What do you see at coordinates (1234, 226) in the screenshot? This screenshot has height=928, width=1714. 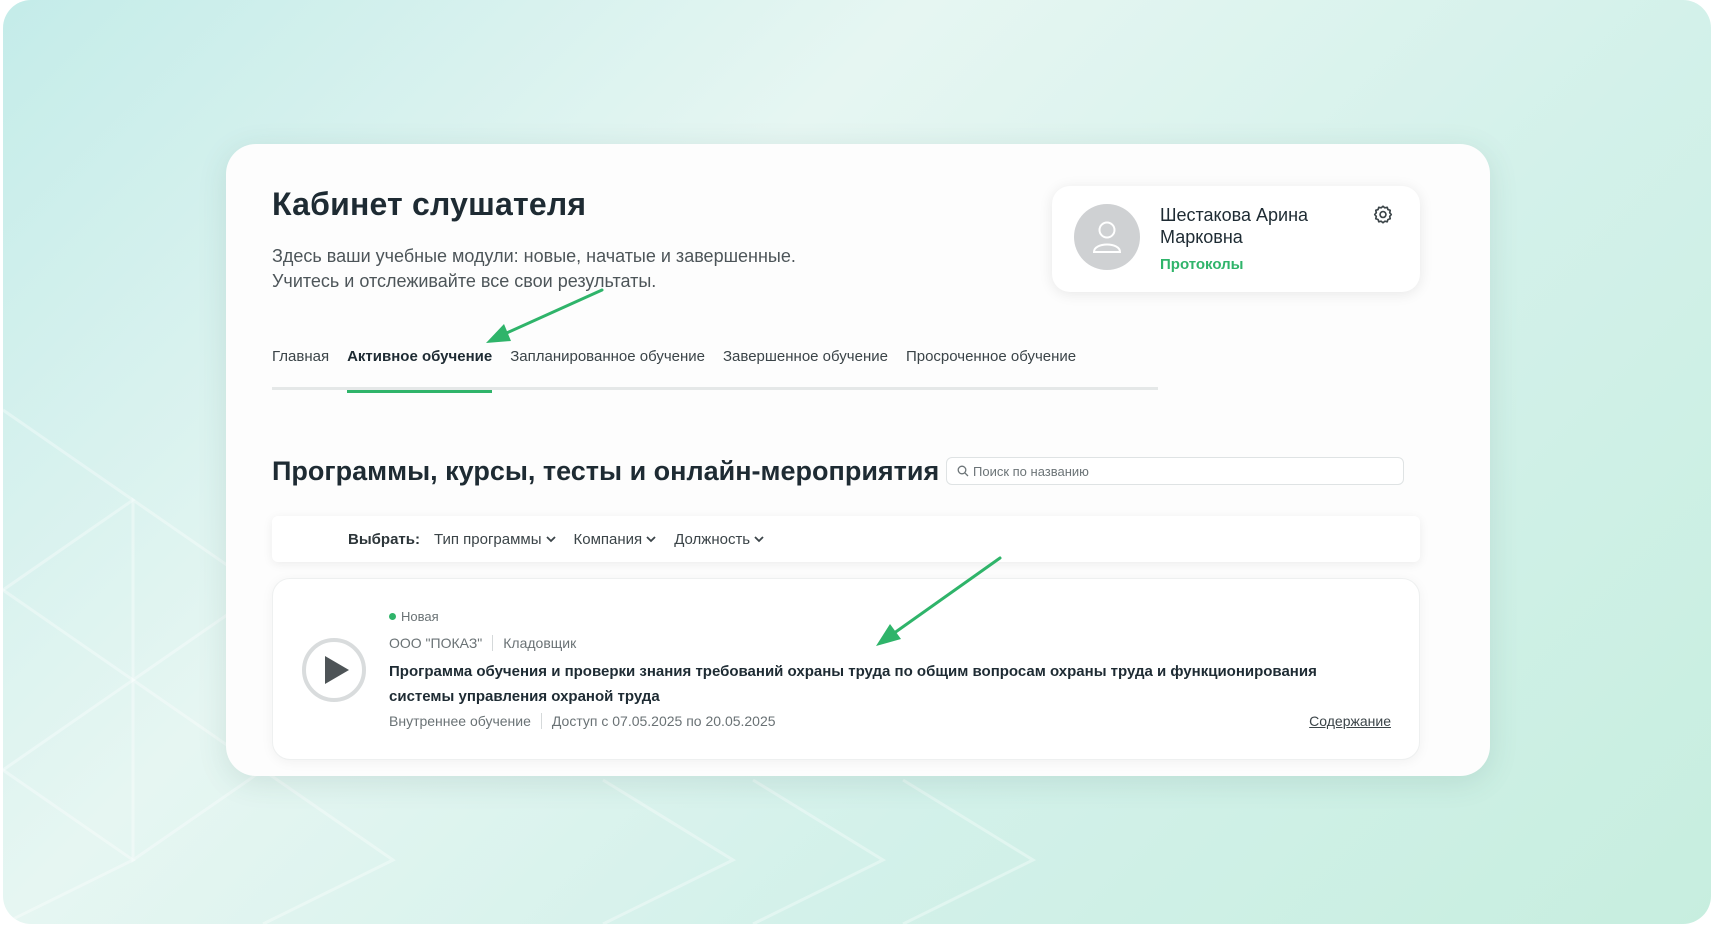 I see `profile-name: Шестакова Арина Марковна` at bounding box center [1234, 226].